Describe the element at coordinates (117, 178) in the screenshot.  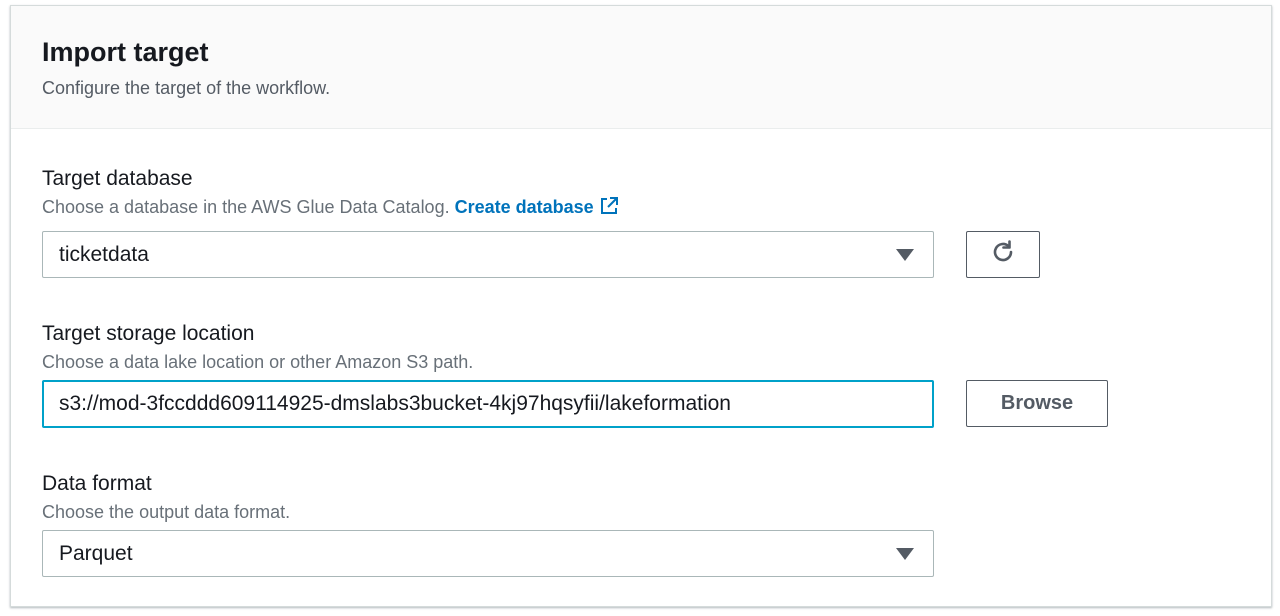
I see `target-database-label: Target database` at that location.